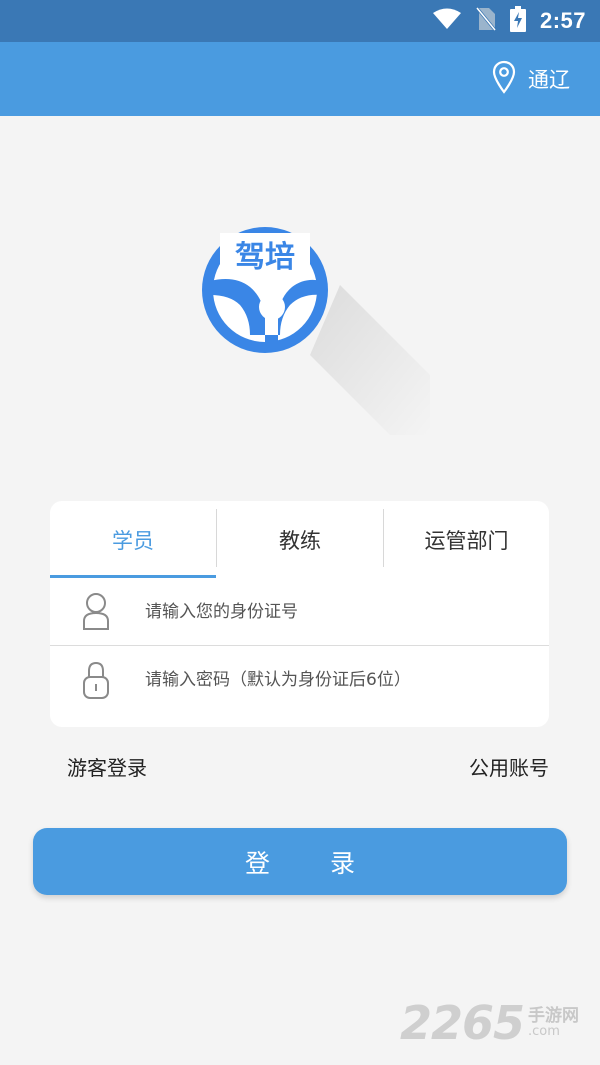 This screenshot has width=600, height=1065. Describe the element at coordinates (486, 21) in the screenshot. I see `no-sim-icon` at that location.